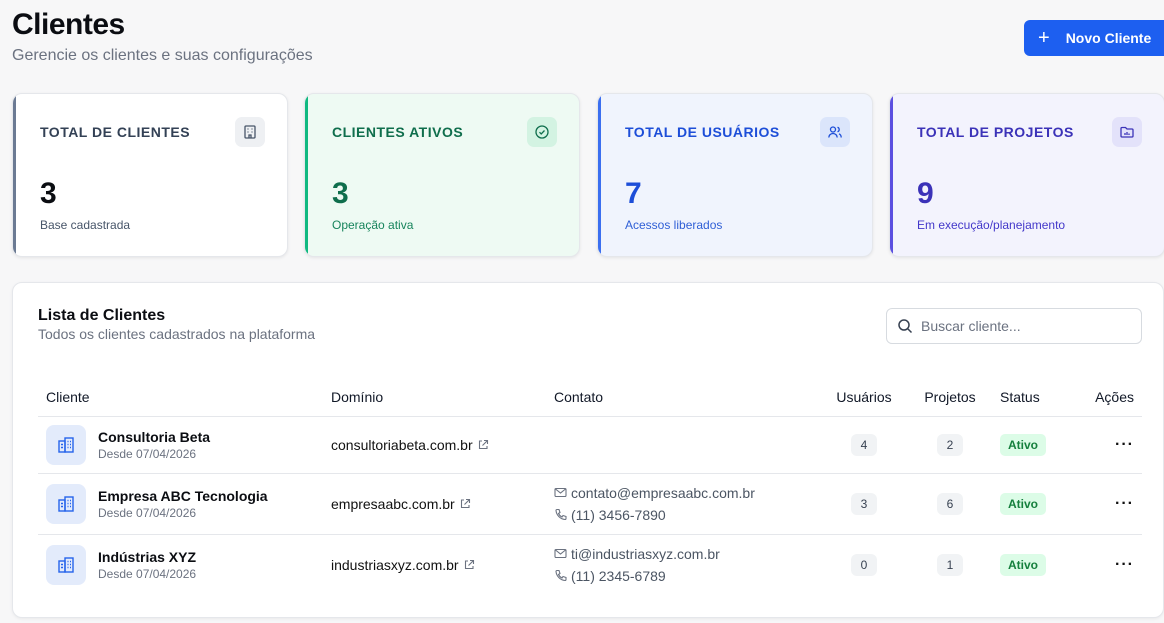  Describe the element at coordinates (950, 503) in the screenshot. I see `projects-count: 6` at that location.